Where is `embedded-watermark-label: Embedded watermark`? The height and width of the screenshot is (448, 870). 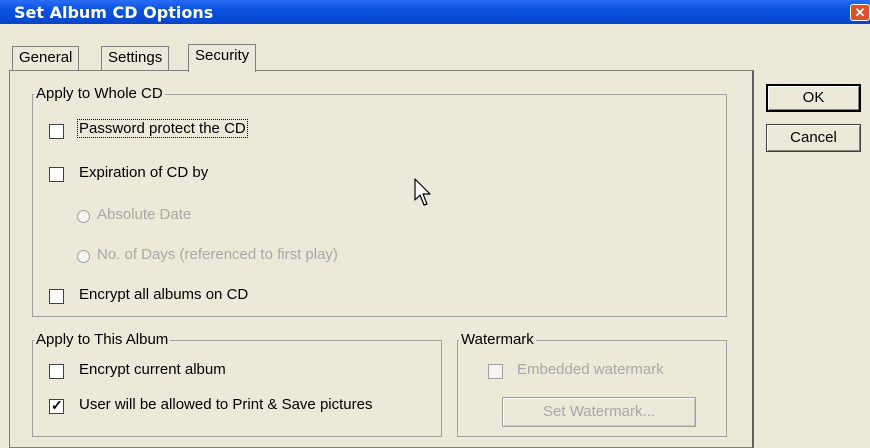
embedded-watermark-label: Embedded watermark is located at coordinates (590, 369).